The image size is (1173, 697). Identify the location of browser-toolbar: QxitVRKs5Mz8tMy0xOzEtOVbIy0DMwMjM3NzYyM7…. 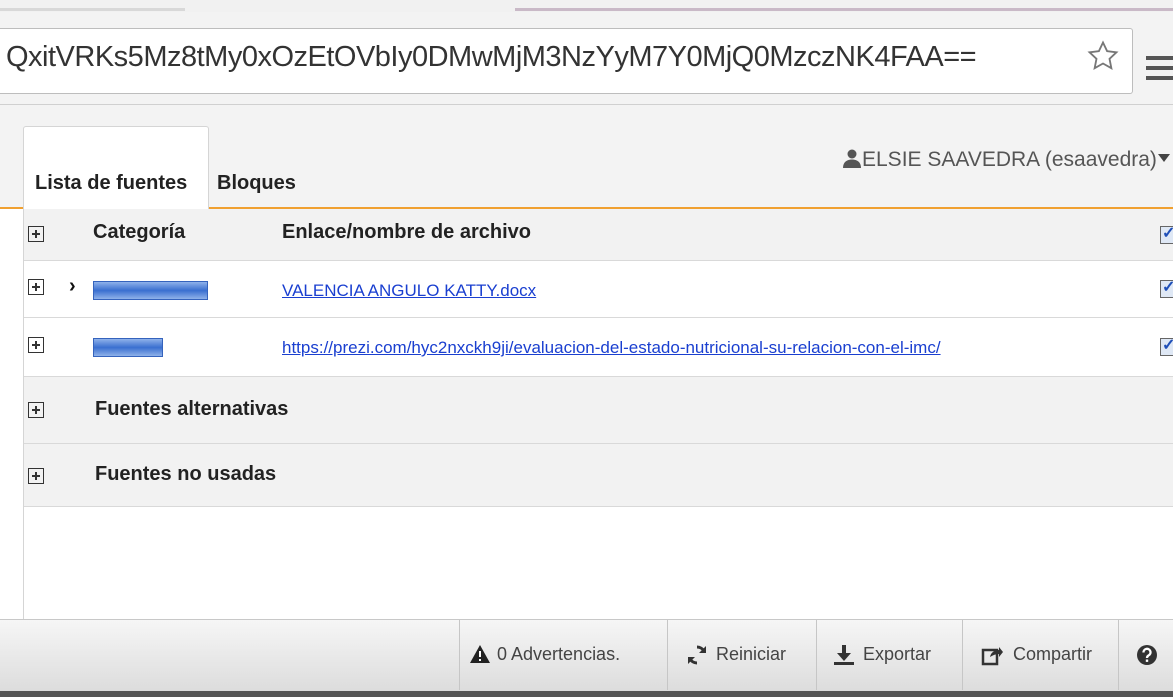
(586, 58).